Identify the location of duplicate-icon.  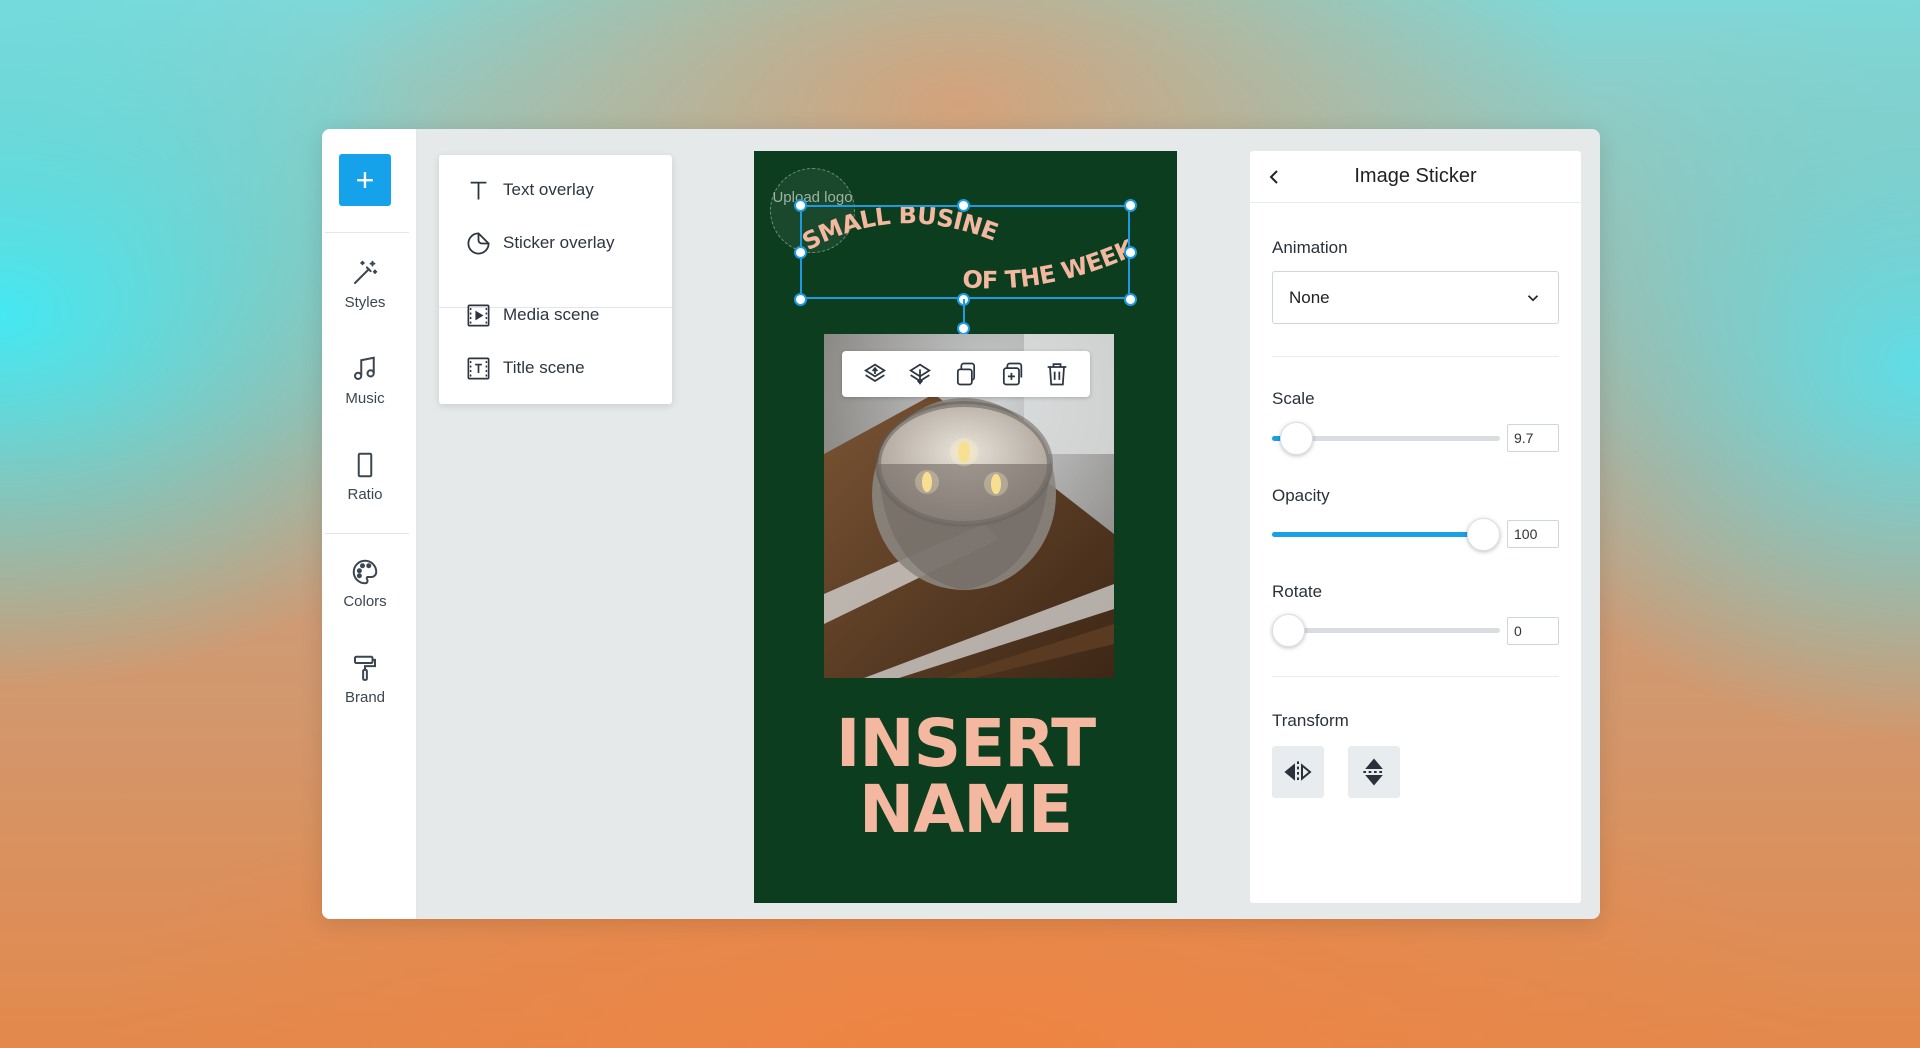
(1012, 374).